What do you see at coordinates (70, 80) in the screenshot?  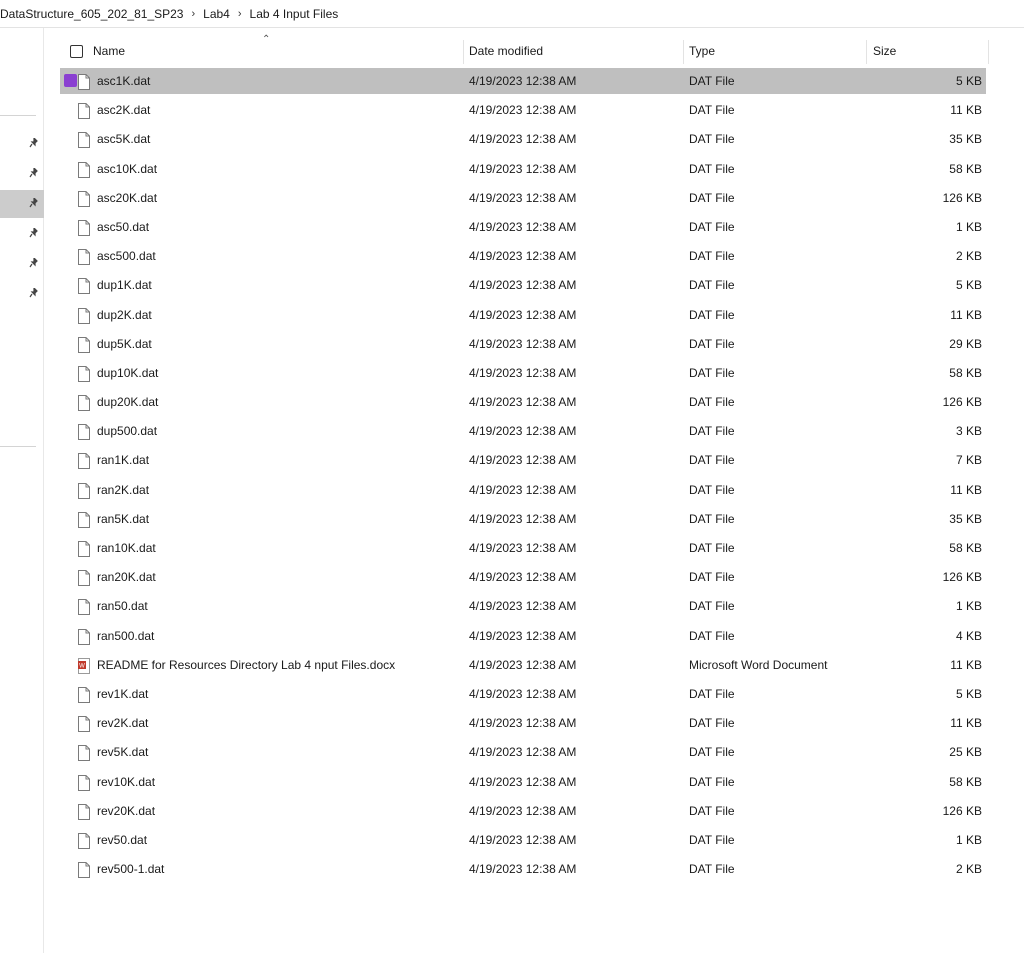 I see `row-checkbox` at bounding box center [70, 80].